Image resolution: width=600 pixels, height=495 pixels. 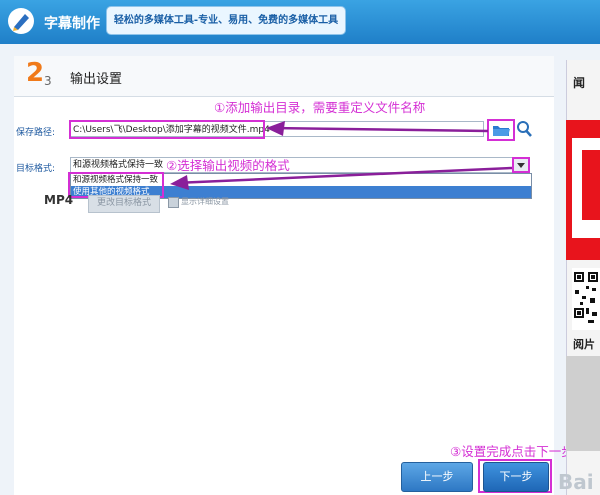 What do you see at coordinates (583, 403) in the screenshot?
I see `ad-photo` at bounding box center [583, 403].